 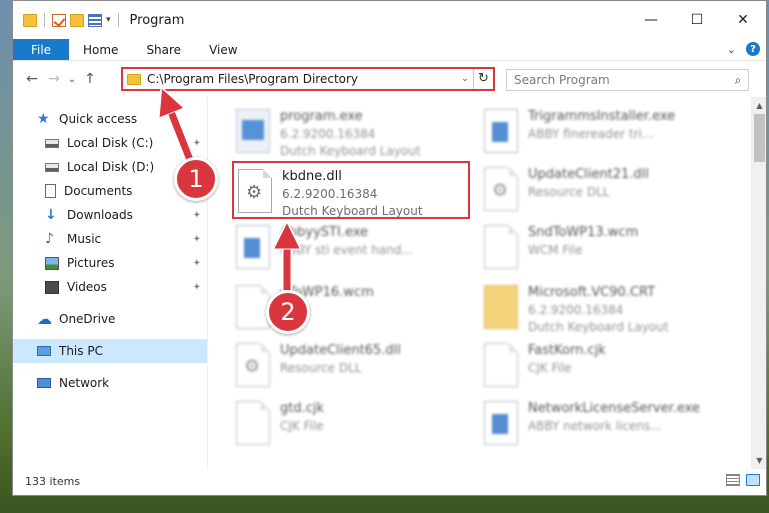 I want to click on minimize-button: —, so click(x=651, y=20).